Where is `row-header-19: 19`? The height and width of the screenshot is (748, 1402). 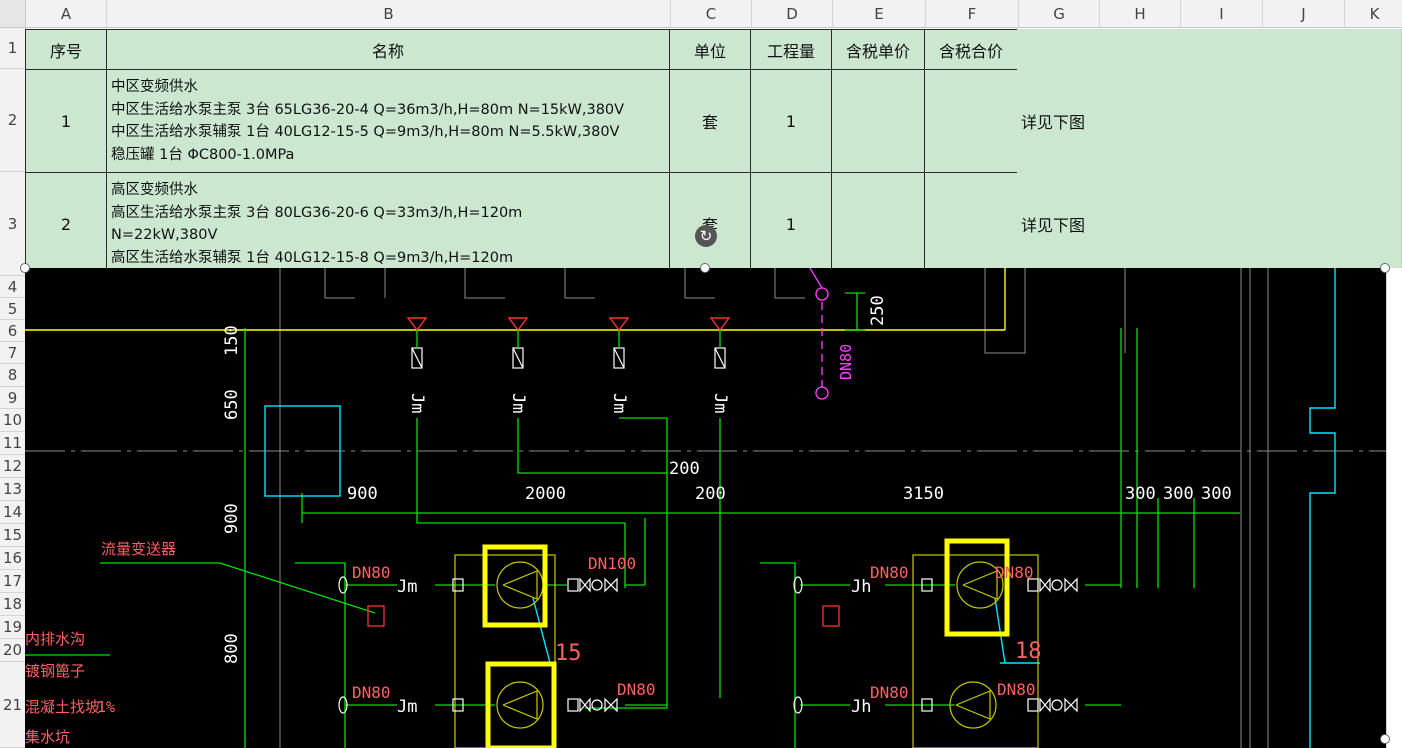
row-header-19: 19 is located at coordinates (13, 627).